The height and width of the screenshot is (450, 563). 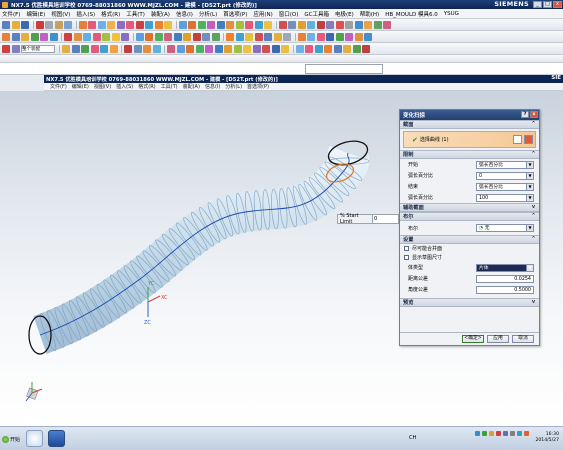 What do you see at coordinates (44, 36) in the screenshot?
I see `spline-icon` at bounding box center [44, 36].